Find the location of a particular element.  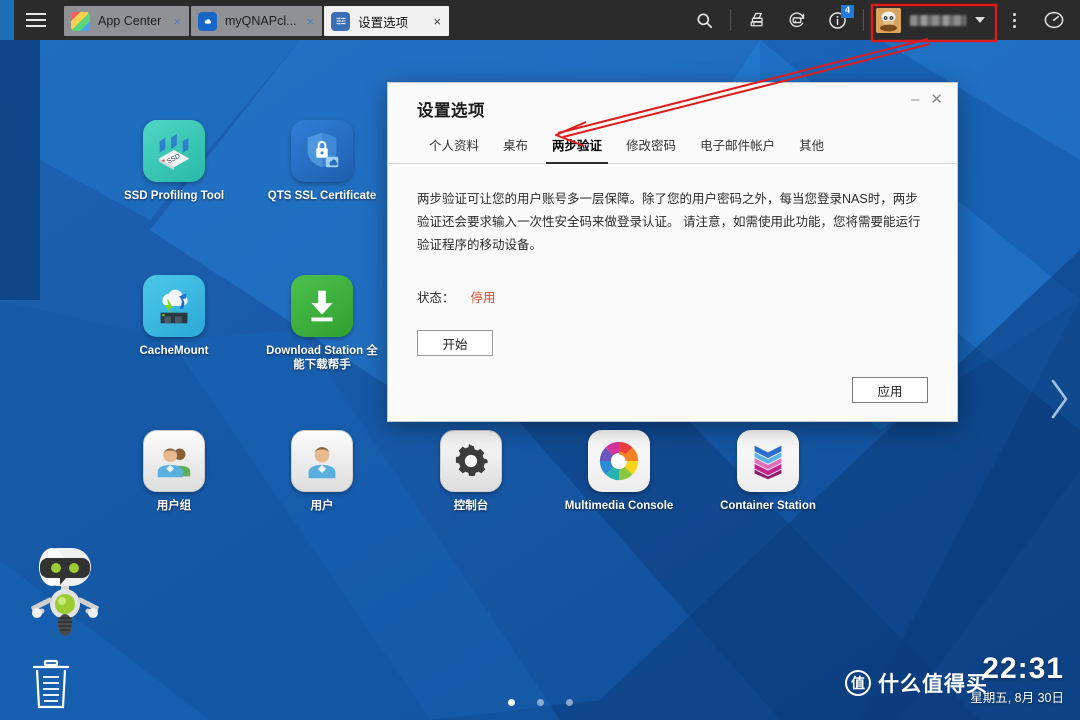

qboost-robot-icon is located at coordinates (65, 592).